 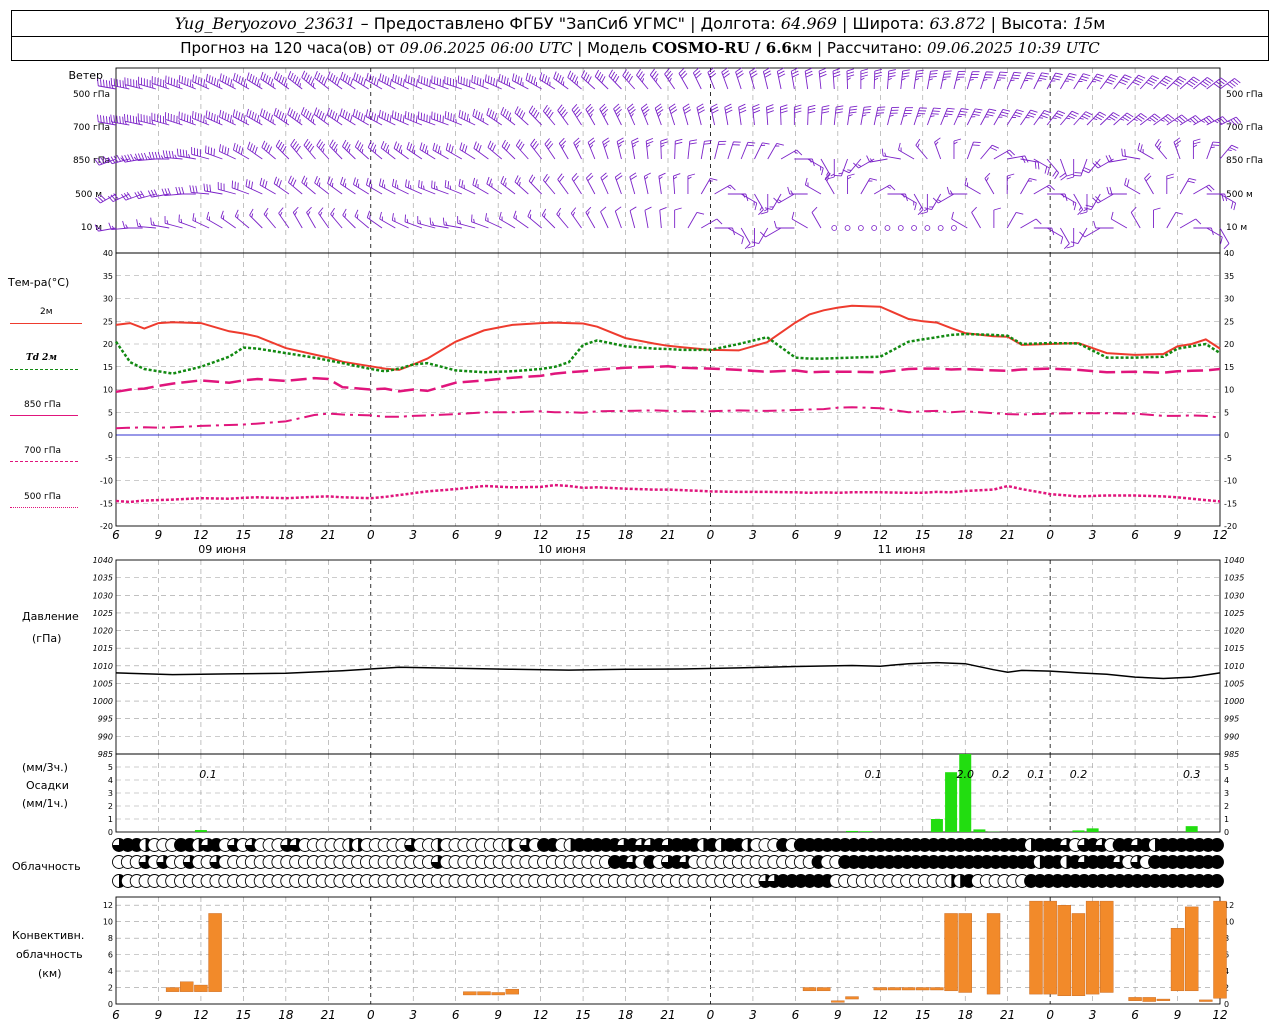 What do you see at coordinates (328, 535) in the screenshot?
I see `x-tick-label: 21` at bounding box center [328, 535].